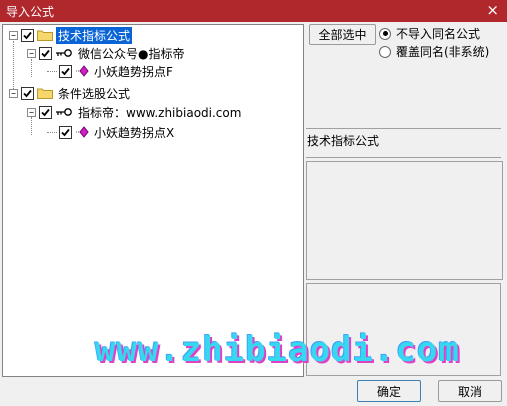 This screenshot has width=507, height=406. I want to click on tree-node-formula-f: 小妖趋势拐点F, so click(111, 71).